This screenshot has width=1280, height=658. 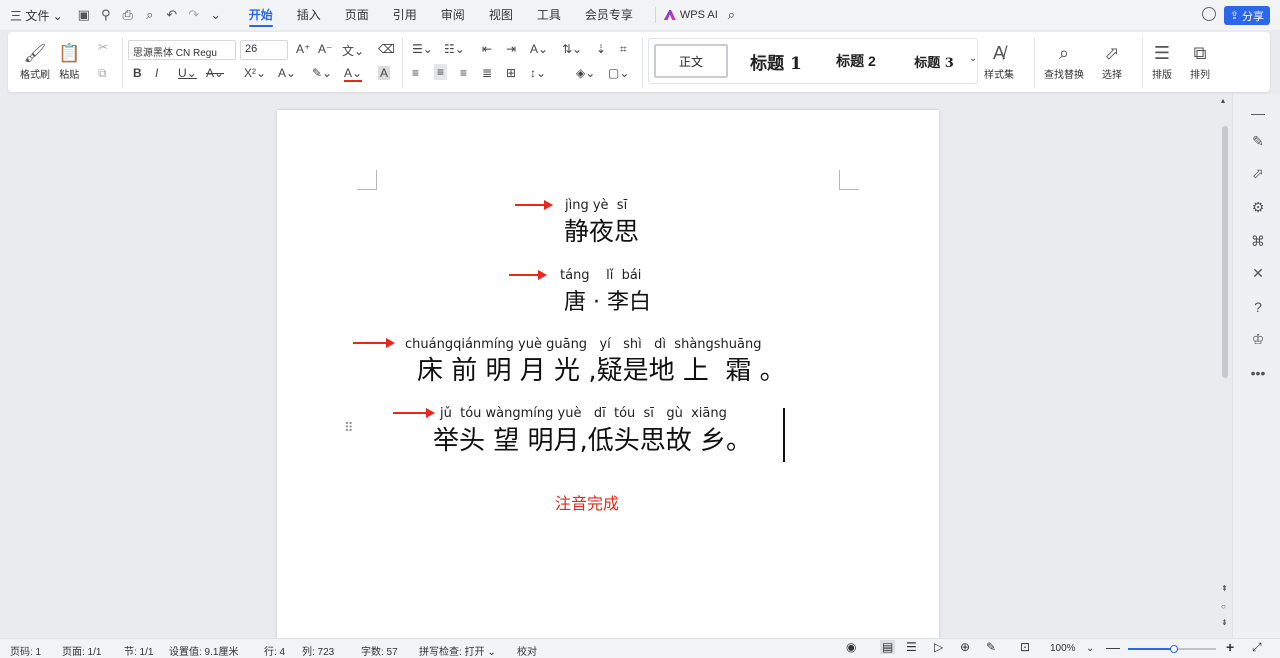 What do you see at coordinates (194, 15) in the screenshot?
I see `redo-icon: ↷` at bounding box center [194, 15].